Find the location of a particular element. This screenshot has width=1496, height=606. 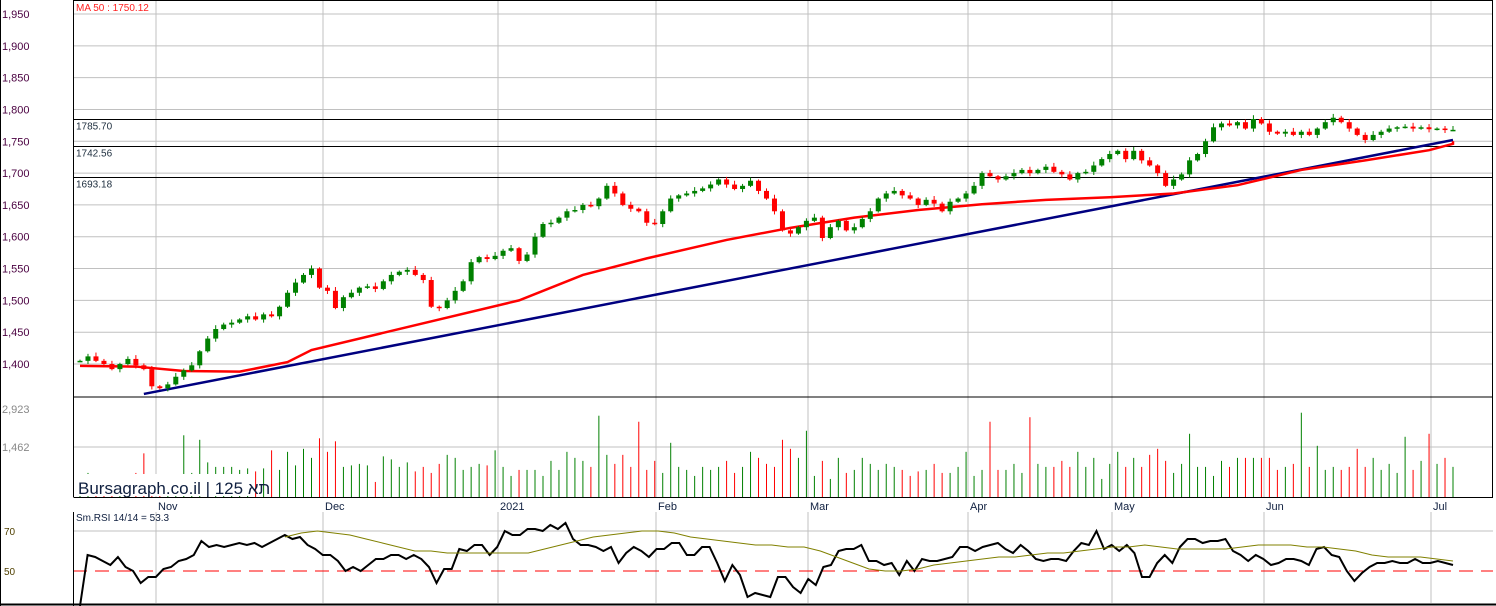

rsi-label: Sm.RSI 14/14 = 53.3 is located at coordinates (123, 518).